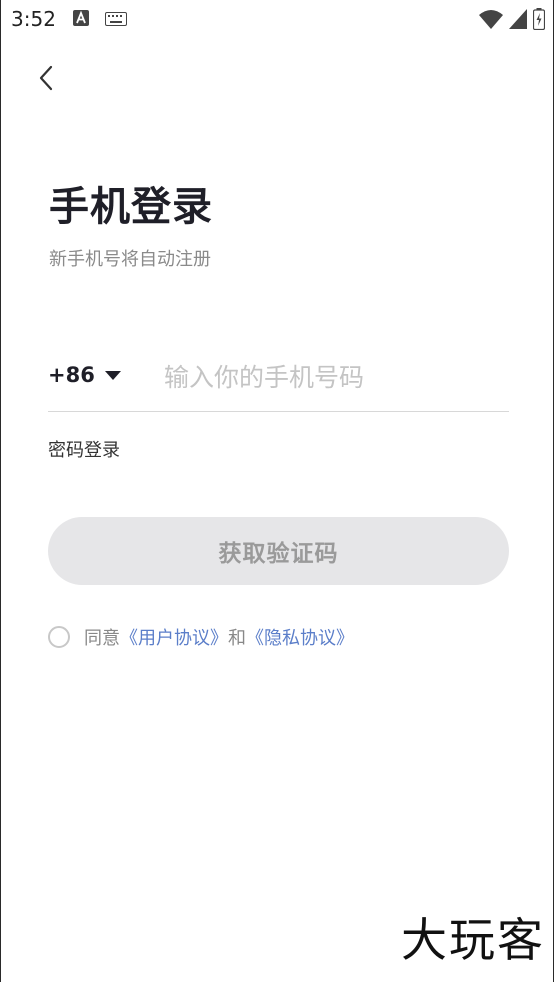 The width and height of the screenshot is (554, 982). I want to click on chevron-left-icon, so click(46, 80).